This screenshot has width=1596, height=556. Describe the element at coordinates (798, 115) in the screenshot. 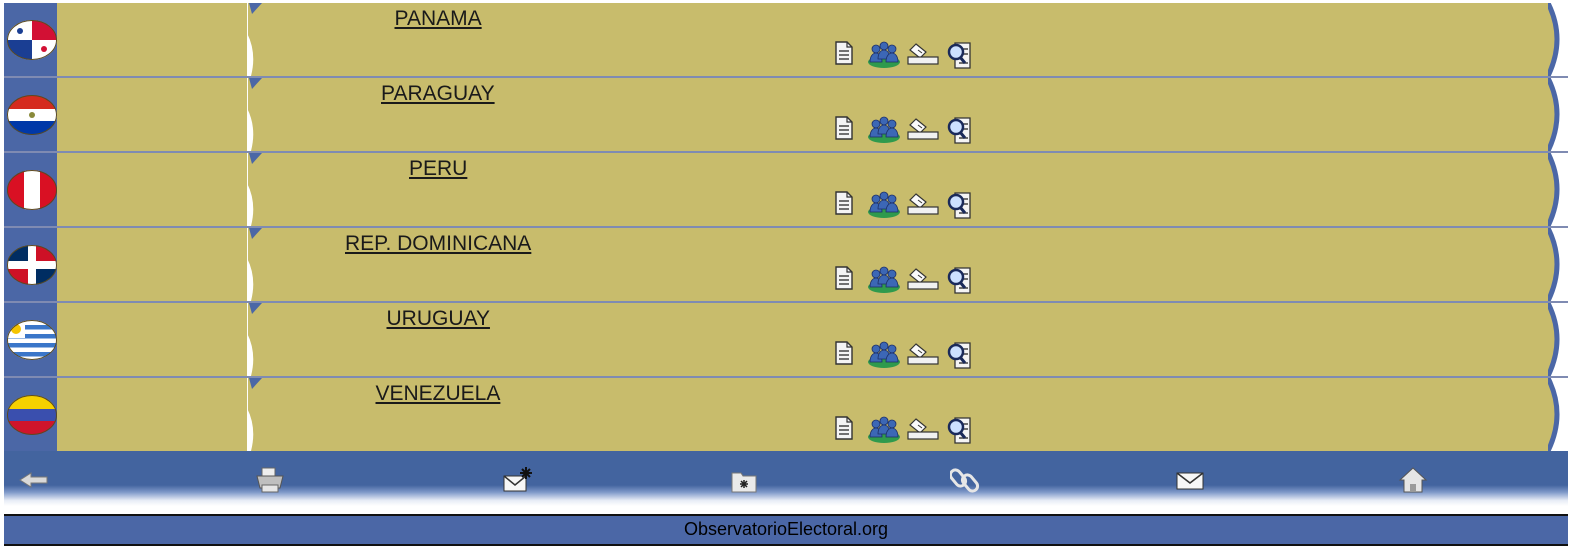

I see `country-row: PARAGUAY` at that location.